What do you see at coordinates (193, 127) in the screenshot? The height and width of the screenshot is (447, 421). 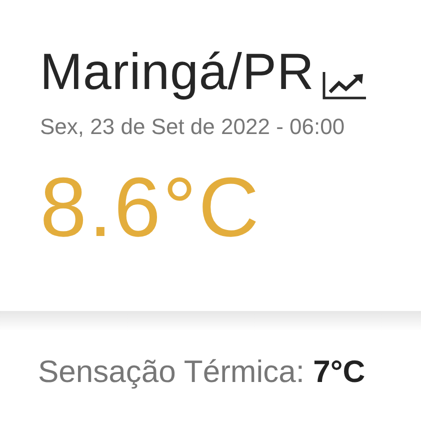 I see `date-time-text: Sex, 23 de Set de 2022 - 06:00` at bounding box center [193, 127].